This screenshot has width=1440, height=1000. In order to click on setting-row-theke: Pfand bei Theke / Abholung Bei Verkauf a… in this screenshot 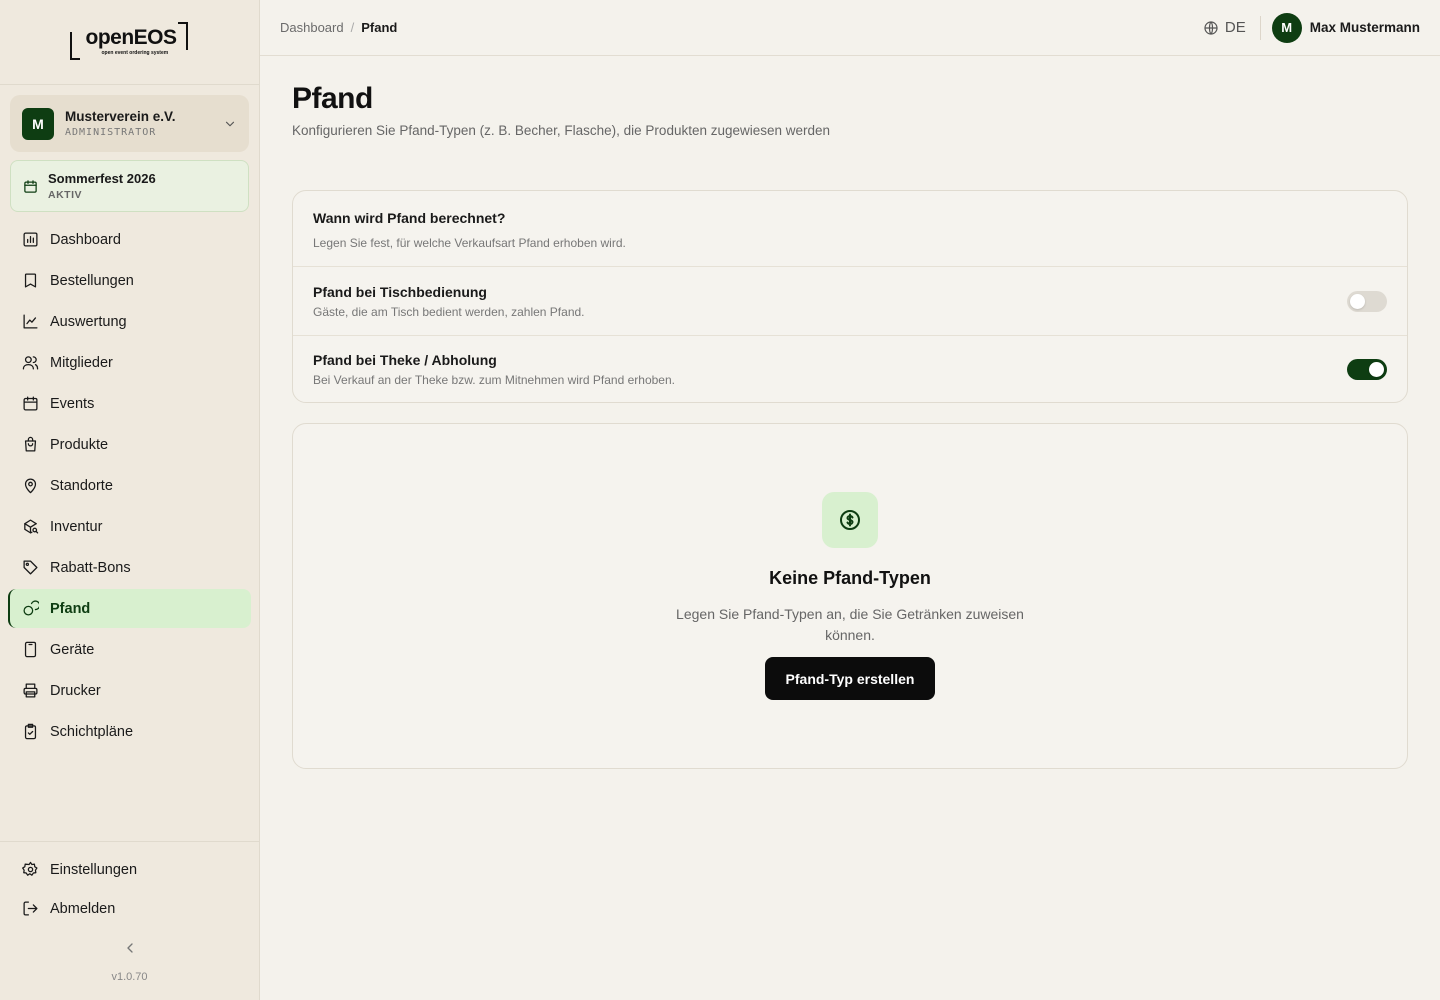, I will do `click(850, 368)`.